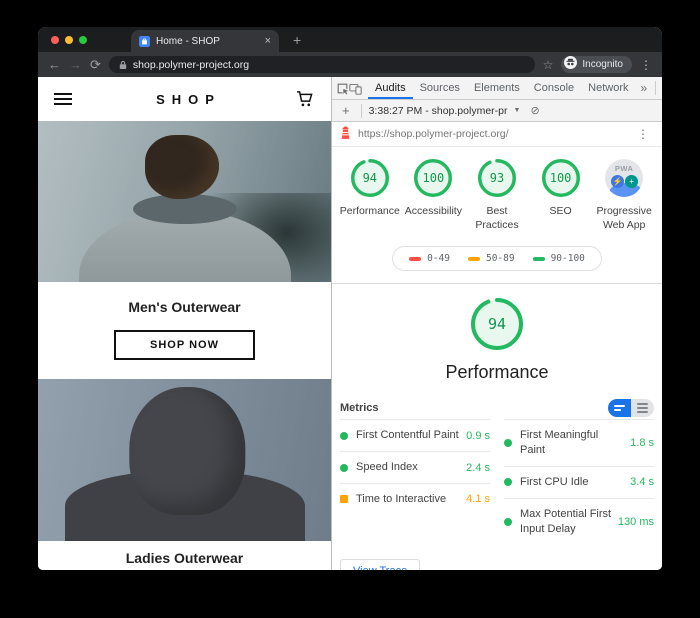 The height and width of the screenshot is (618, 700). What do you see at coordinates (660, 88) in the screenshot?
I see `devtools-menu-icon: ⋮` at bounding box center [660, 88].